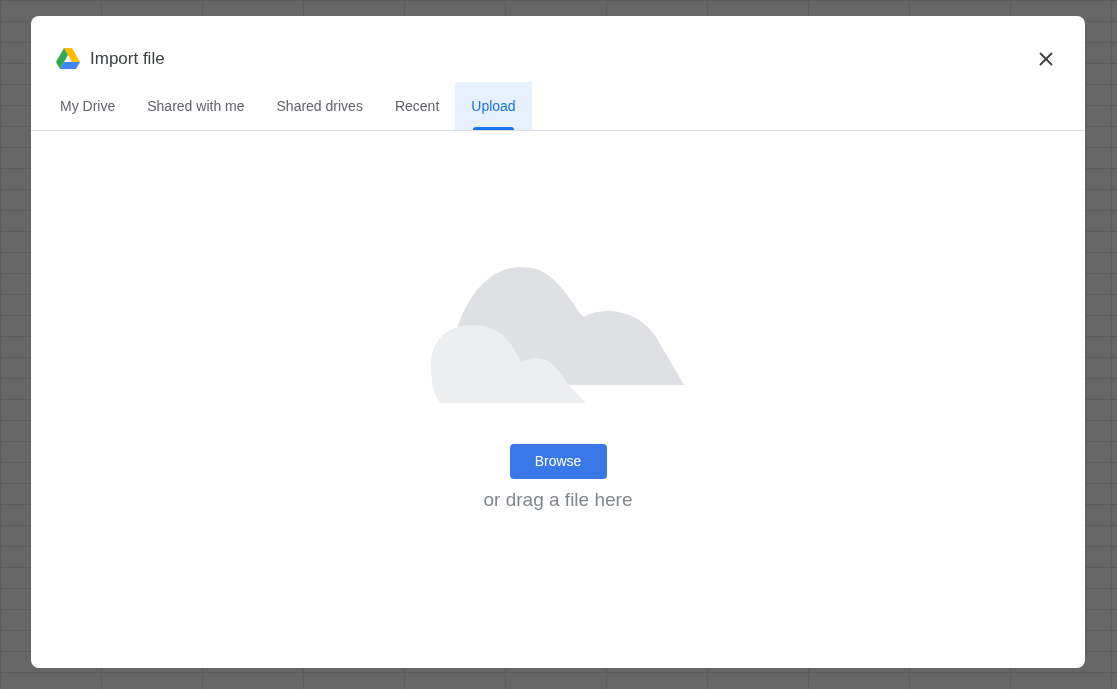 The height and width of the screenshot is (689, 1117). Describe the element at coordinates (68, 58) in the screenshot. I see `drive-logo-icon` at that location.